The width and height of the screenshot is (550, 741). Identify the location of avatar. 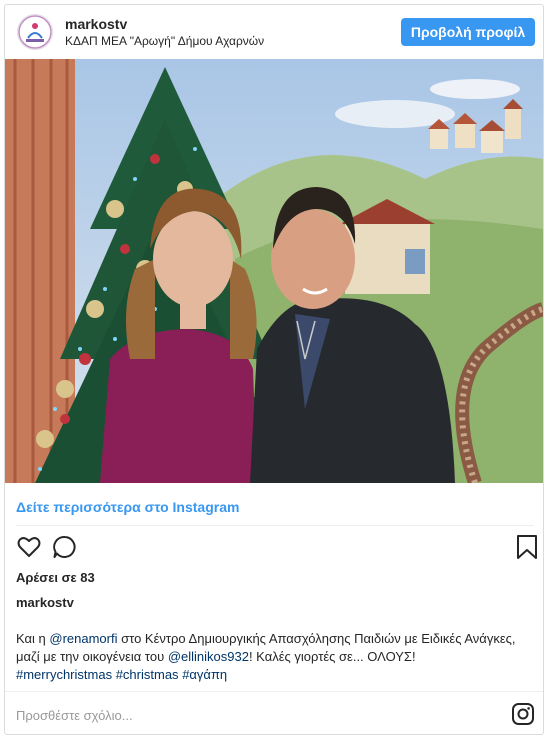
(35, 32).